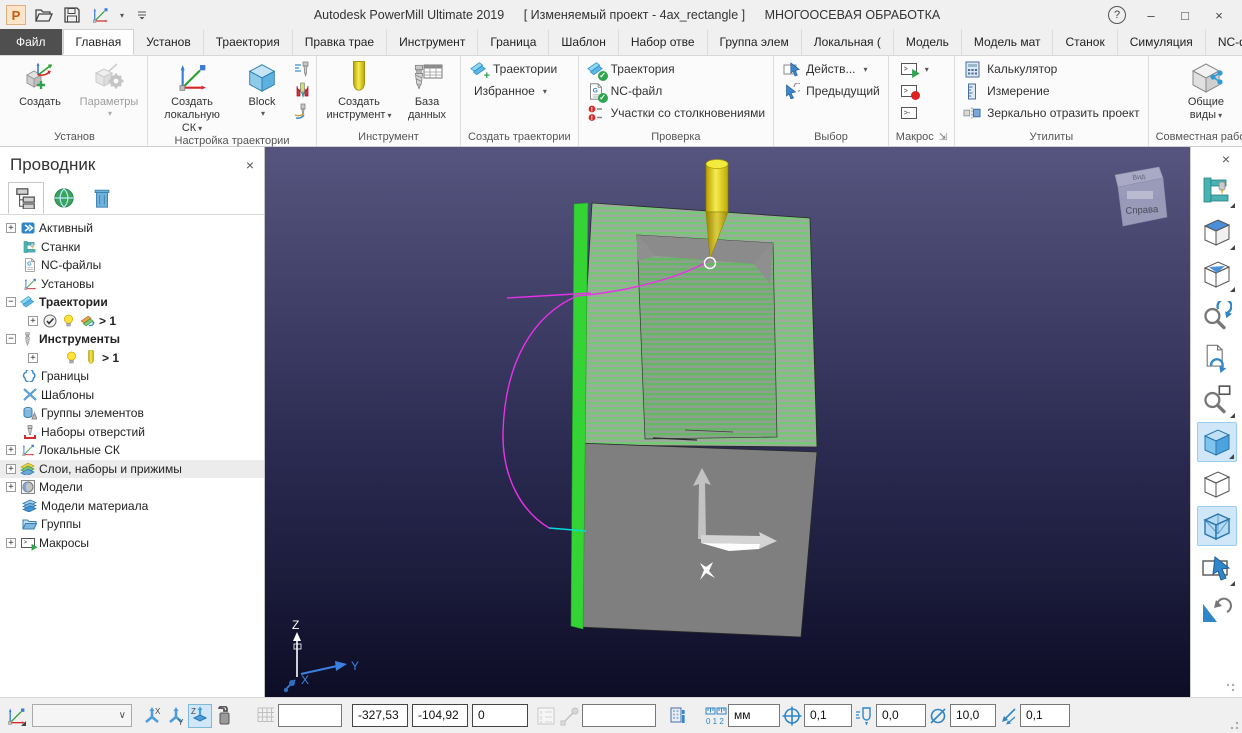  What do you see at coordinates (82, 715) in the screenshot?
I see `workplane-dropdown: ∨` at bounding box center [82, 715].